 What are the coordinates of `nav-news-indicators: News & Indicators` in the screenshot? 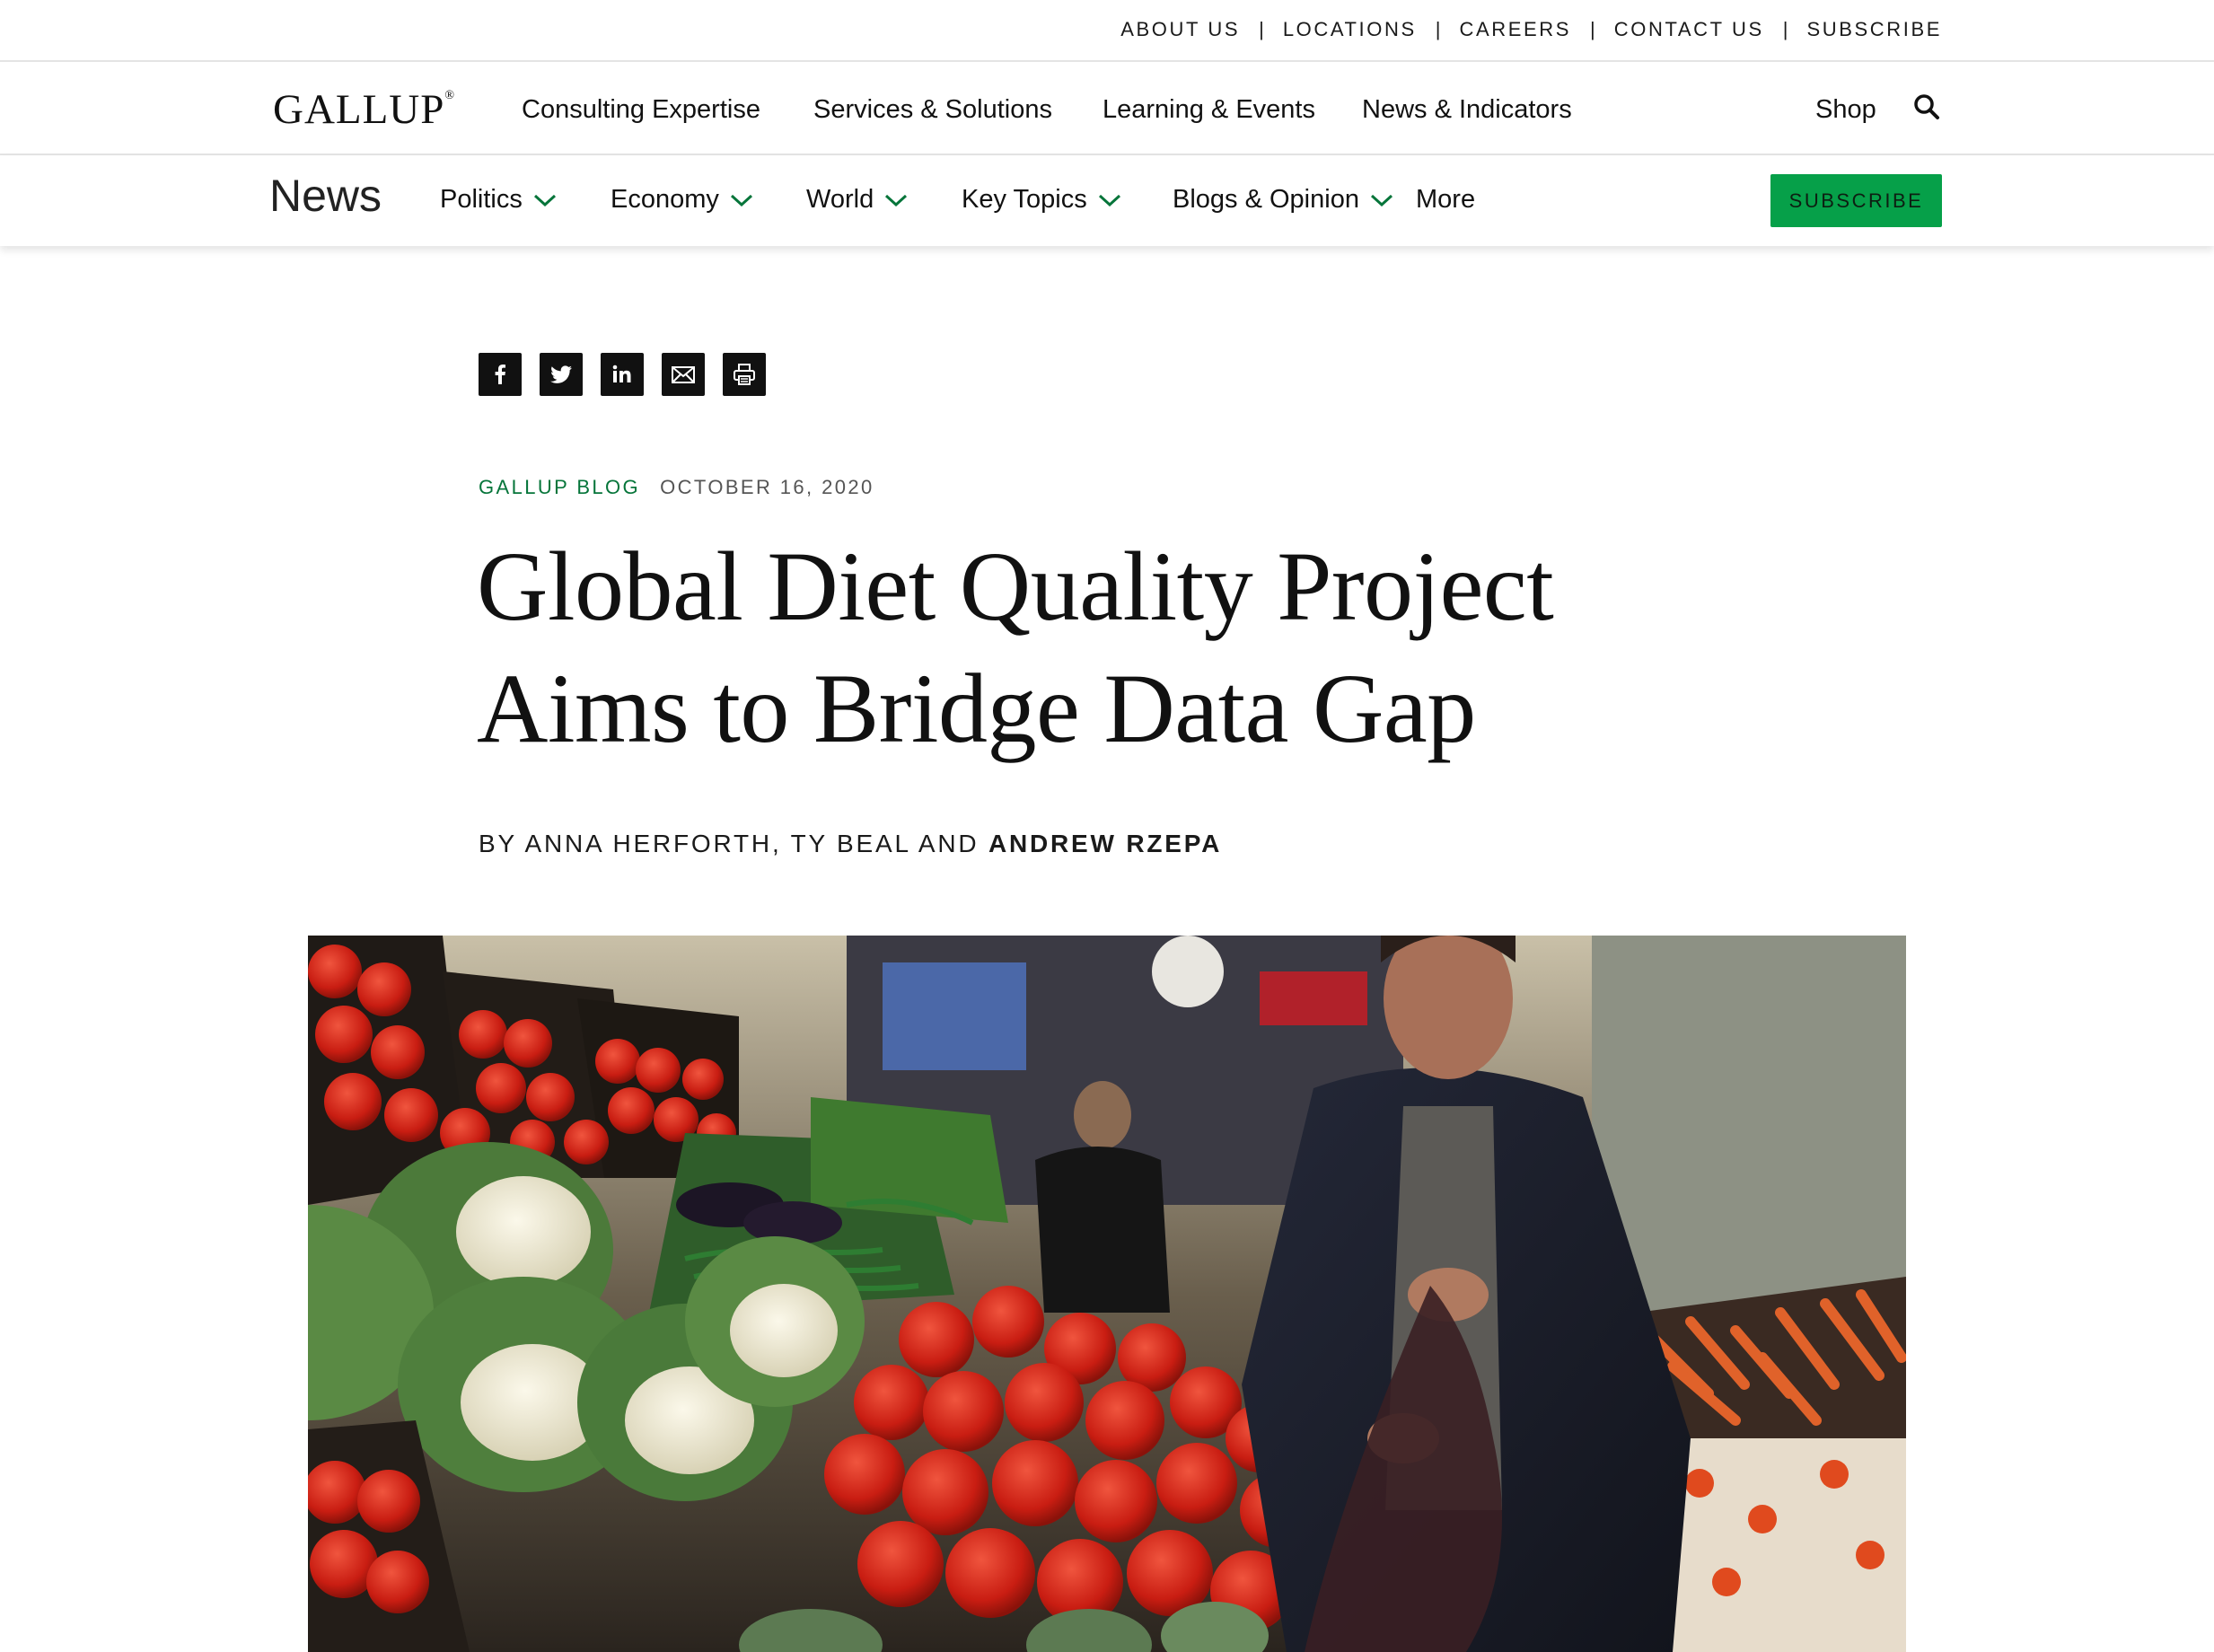 It's located at (1467, 110).